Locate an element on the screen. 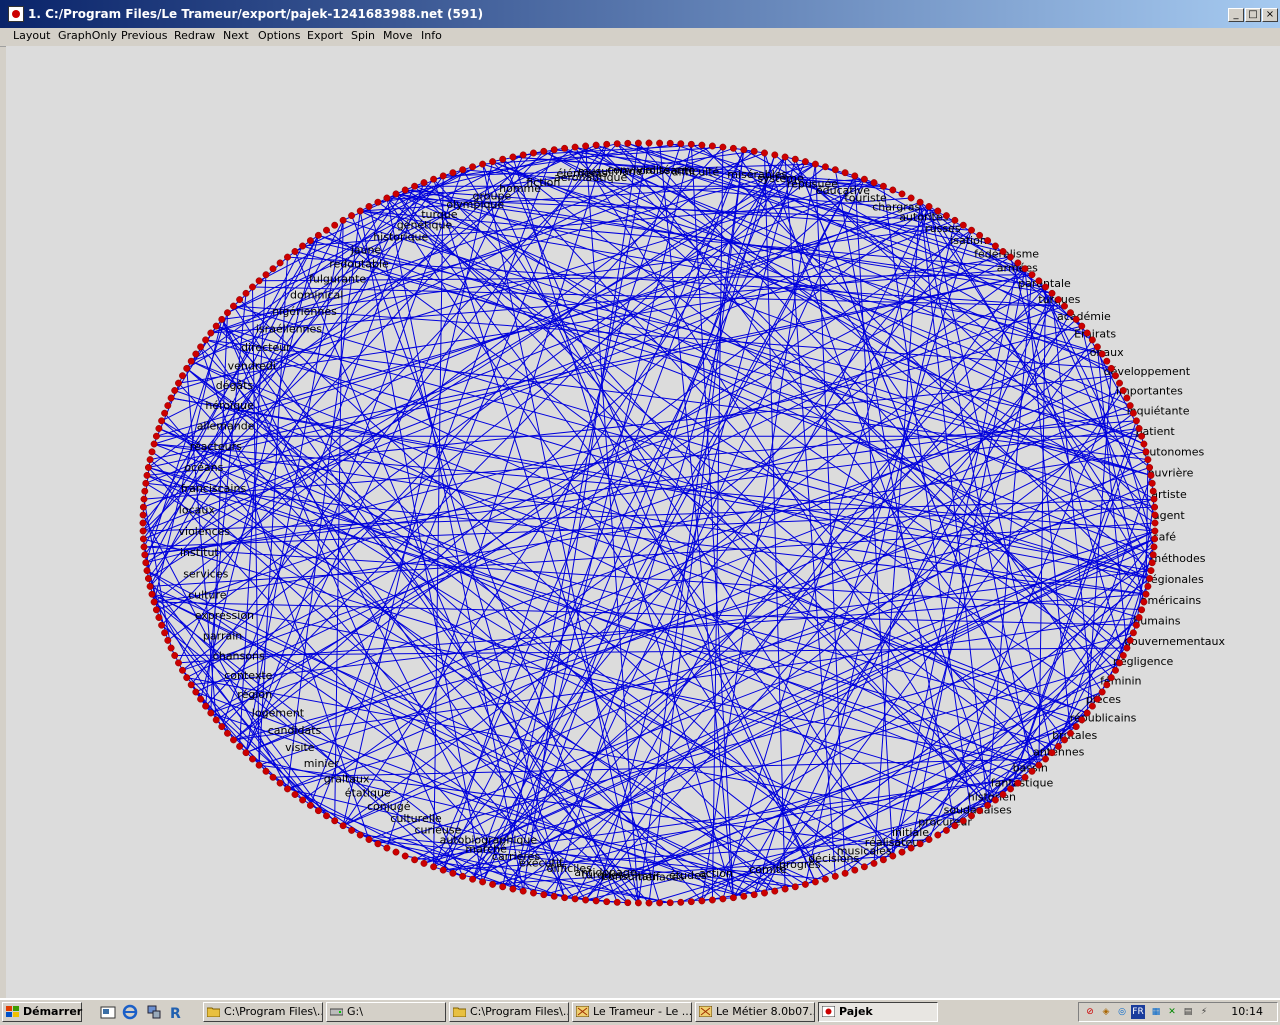 The height and width of the screenshot is (1025, 1280). menu-options: Options is located at coordinates (279, 35).